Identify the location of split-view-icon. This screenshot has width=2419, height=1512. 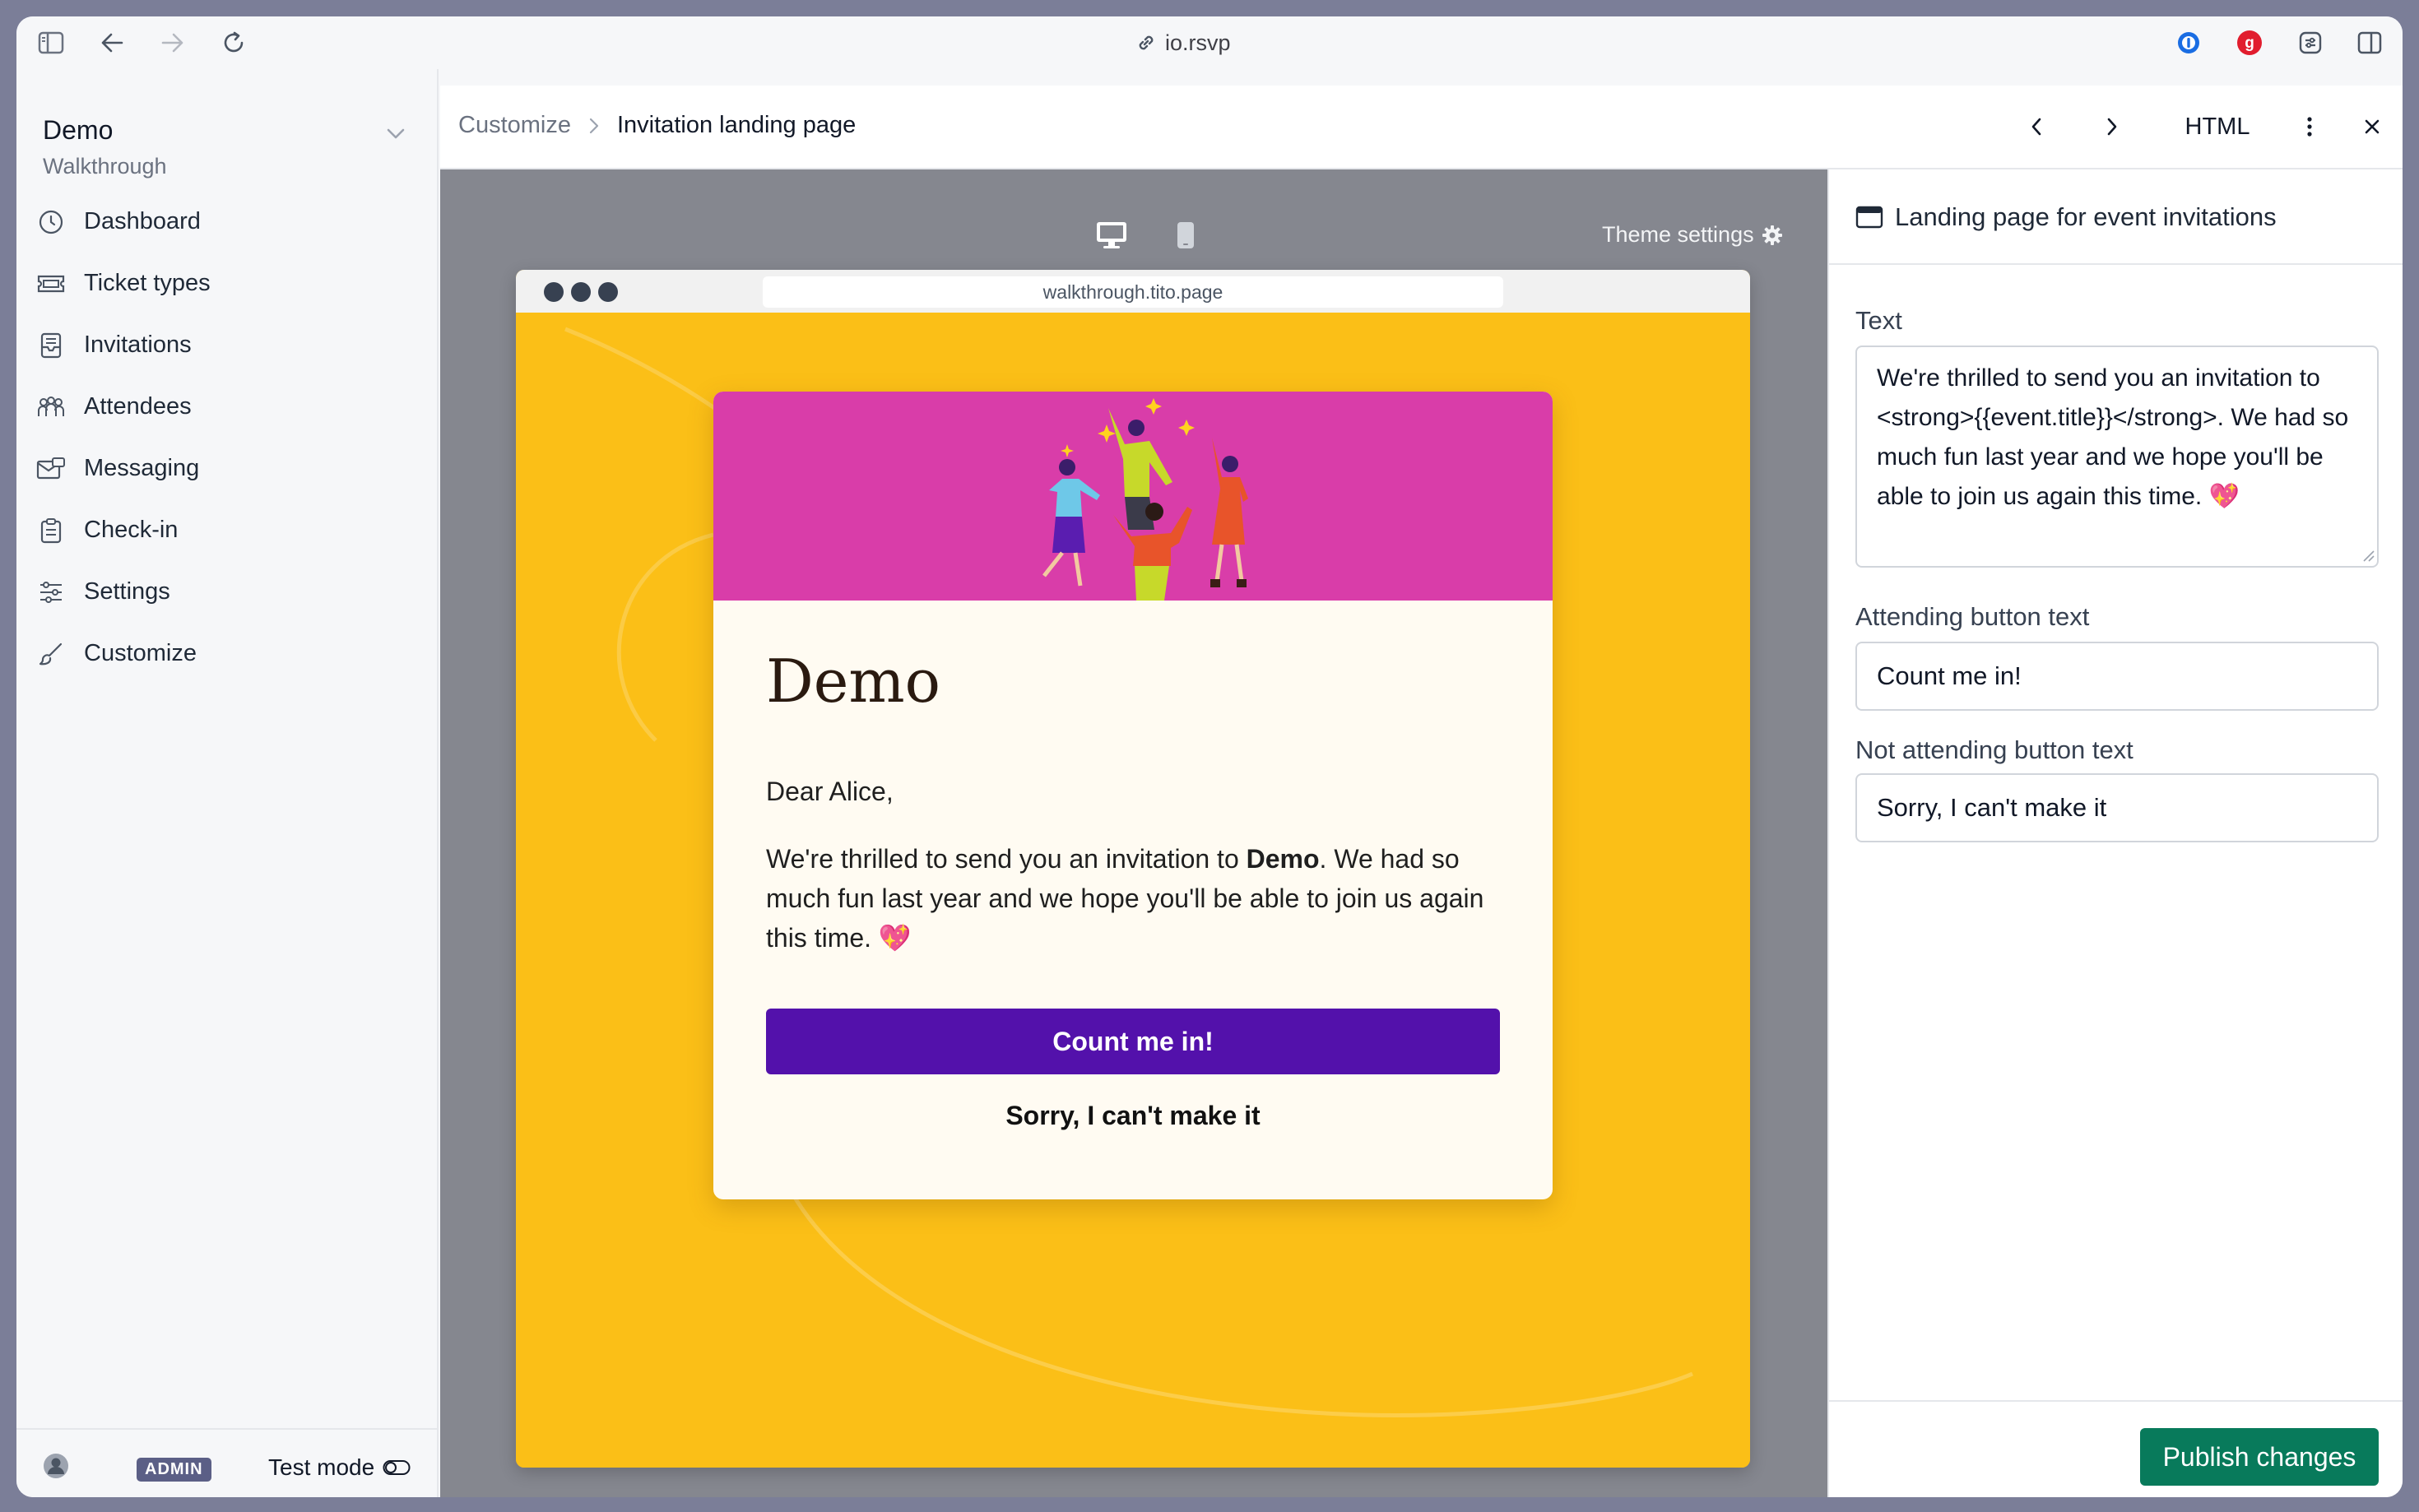
(2369, 43).